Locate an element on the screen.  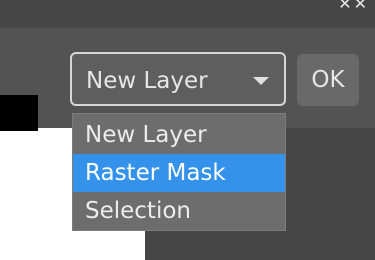
dropdown-selected-value: New Layer is located at coordinates (147, 81).